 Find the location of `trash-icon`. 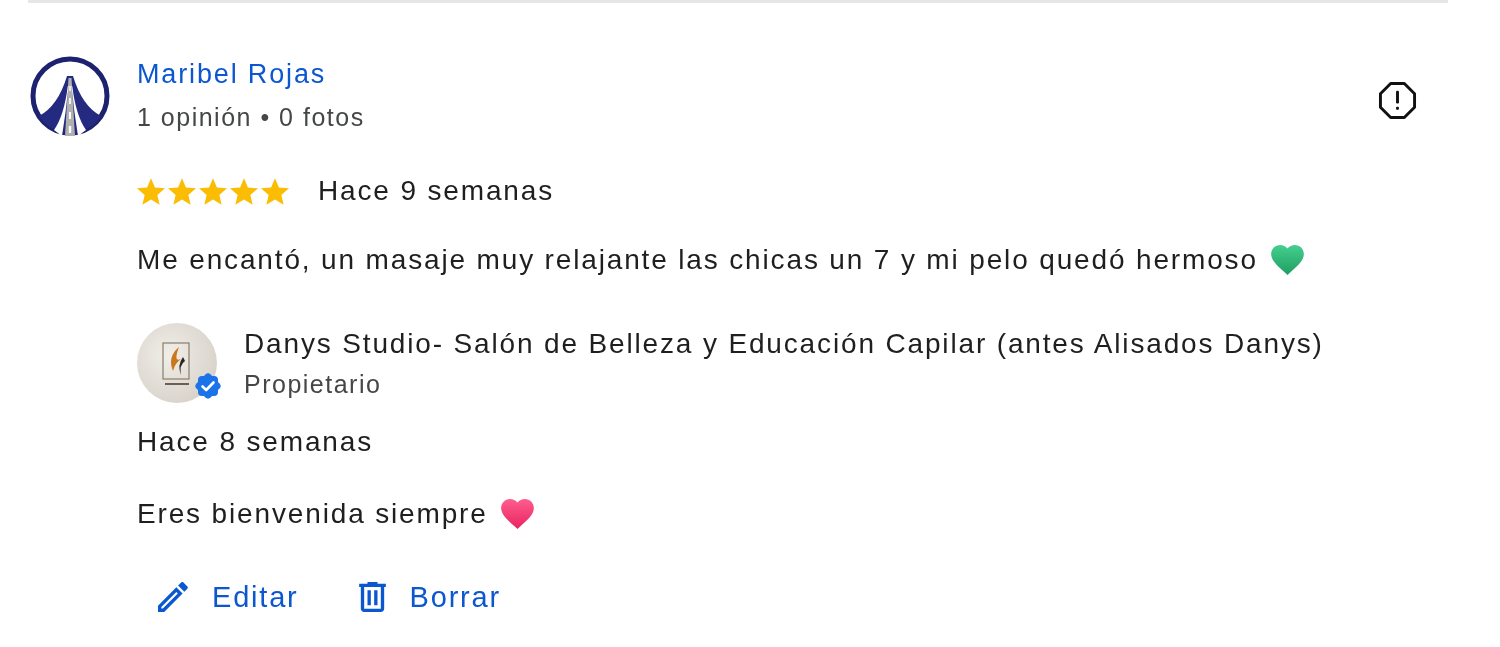

trash-icon is located at coordinates (372, 597).